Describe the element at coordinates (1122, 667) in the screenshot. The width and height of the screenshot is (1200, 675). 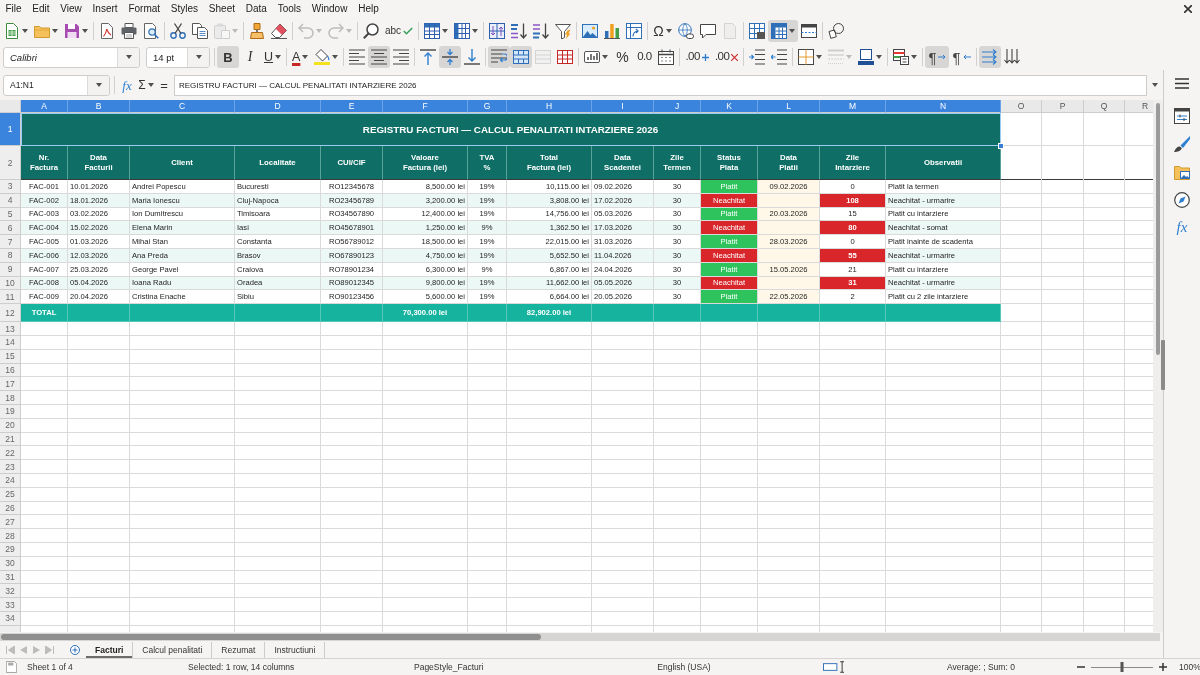
I see `slider-thumb` at that location.